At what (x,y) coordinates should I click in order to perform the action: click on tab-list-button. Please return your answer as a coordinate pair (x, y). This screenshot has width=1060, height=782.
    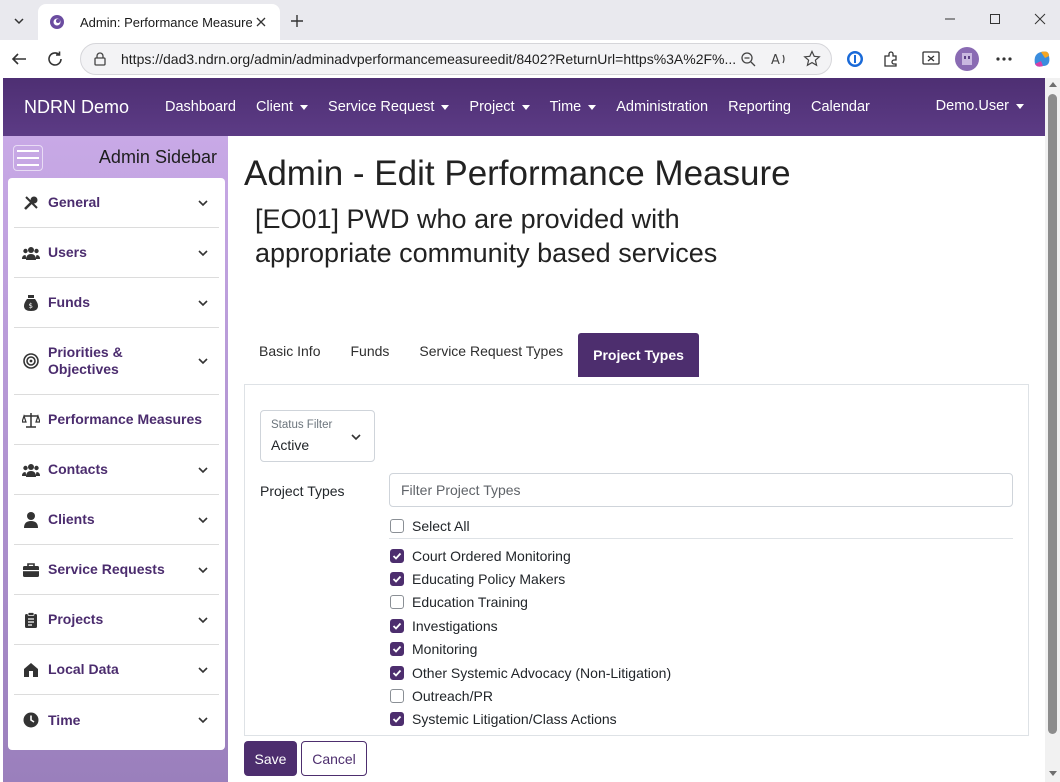
    Looking at the image, I should click on (19, 21).